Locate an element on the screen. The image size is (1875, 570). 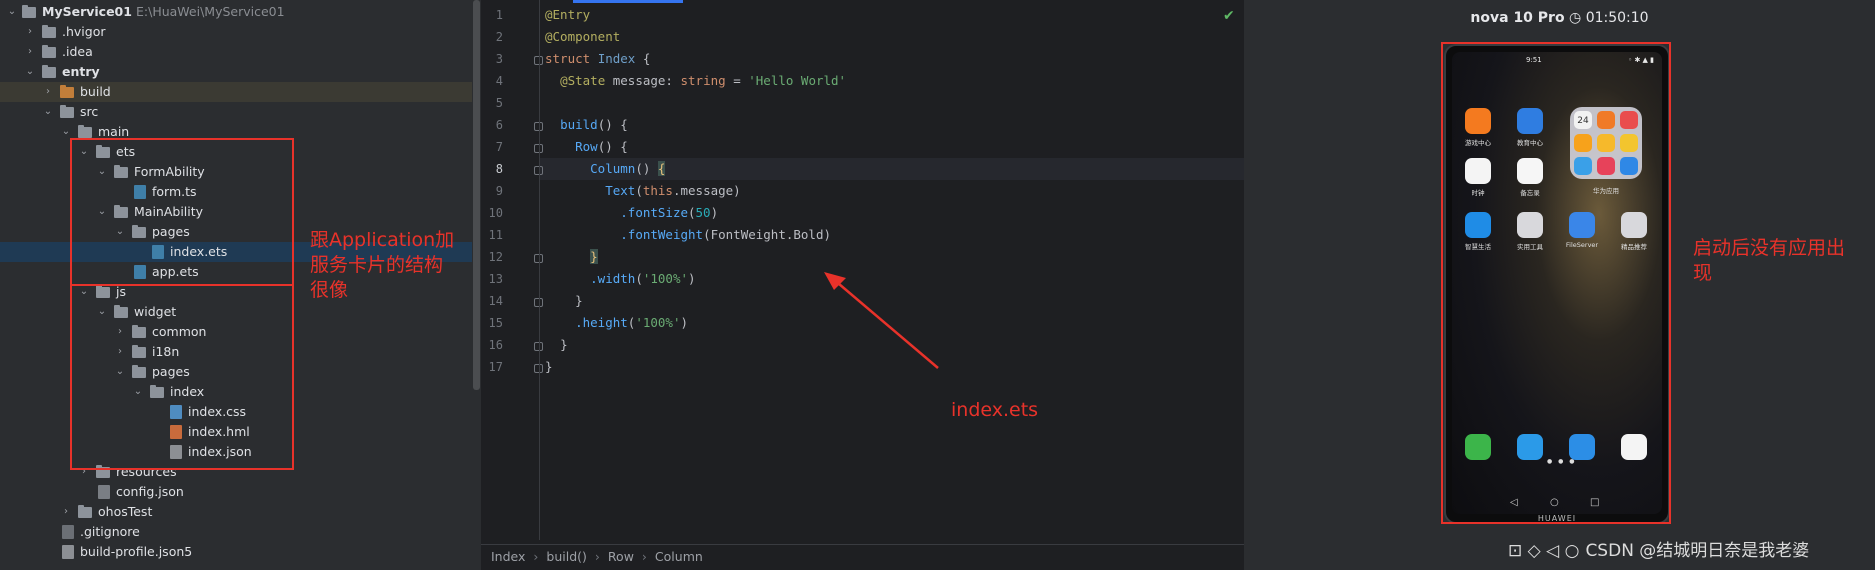
code-line-16: } is located at coordinates (556, 345).